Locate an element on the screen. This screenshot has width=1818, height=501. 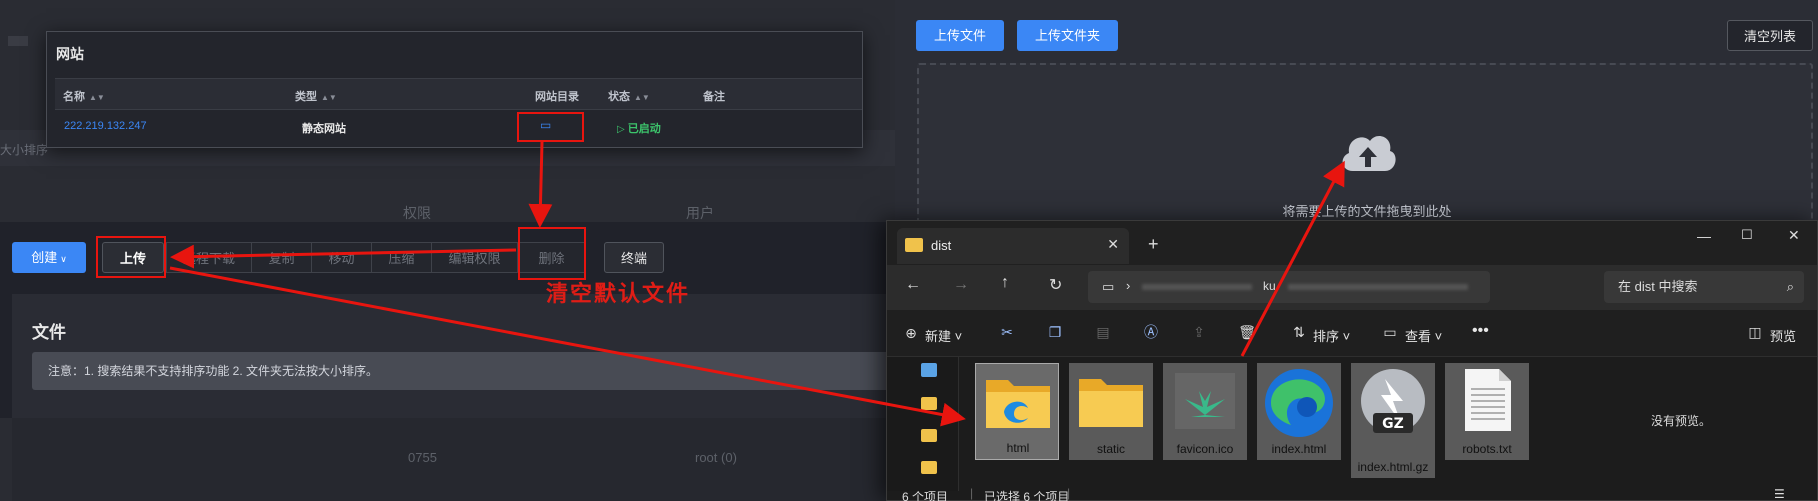
annotation-box-site-dir is located at coordinates (550, 127).